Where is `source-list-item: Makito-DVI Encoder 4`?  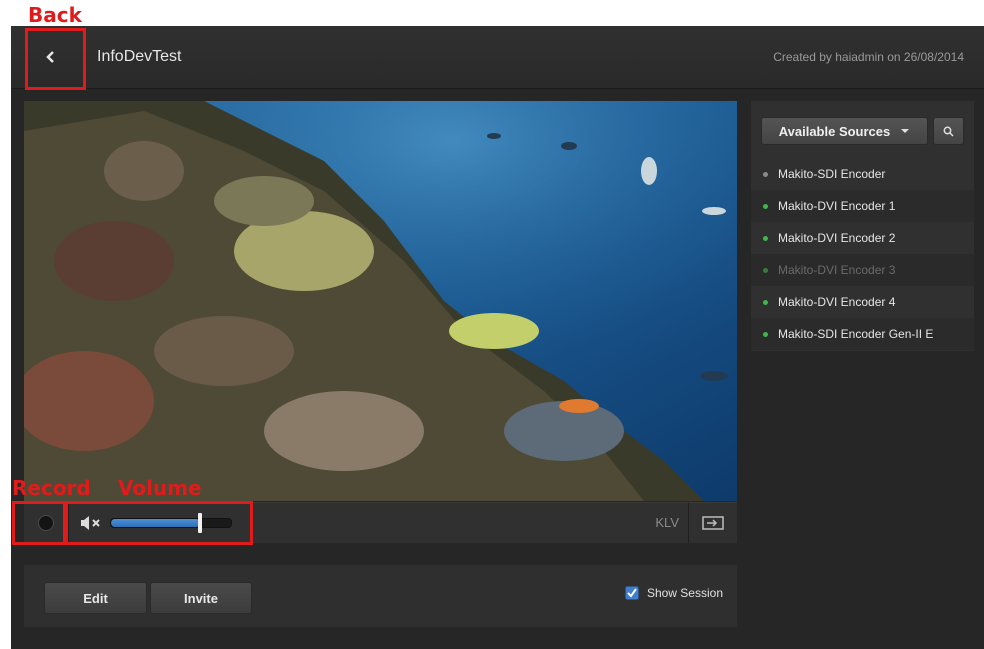
source-list-item: Makito-DVI Encoder 4 is located at coordinates (862, 302).